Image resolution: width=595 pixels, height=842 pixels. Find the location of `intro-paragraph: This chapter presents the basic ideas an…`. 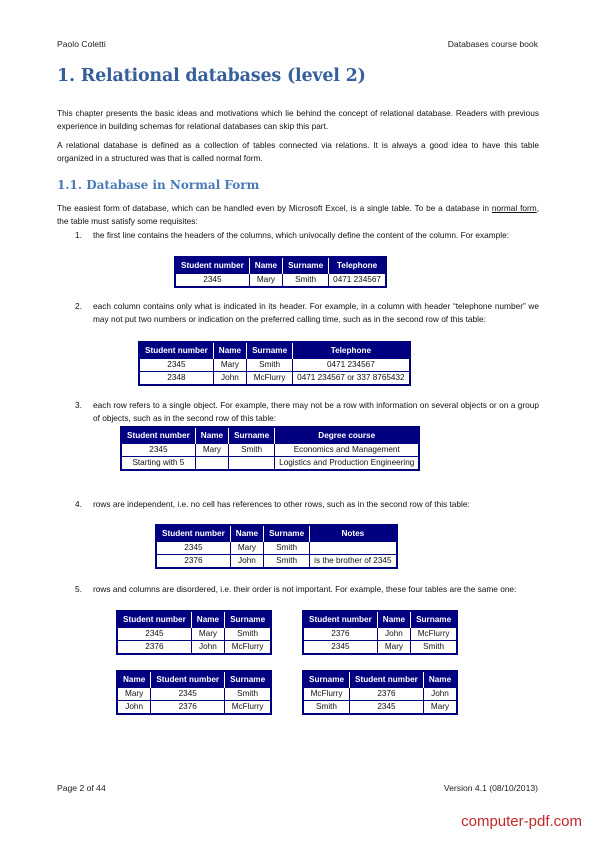

intro-paragraph: This chapter presents the basic ideas an… is located at coordinates (298, 120).